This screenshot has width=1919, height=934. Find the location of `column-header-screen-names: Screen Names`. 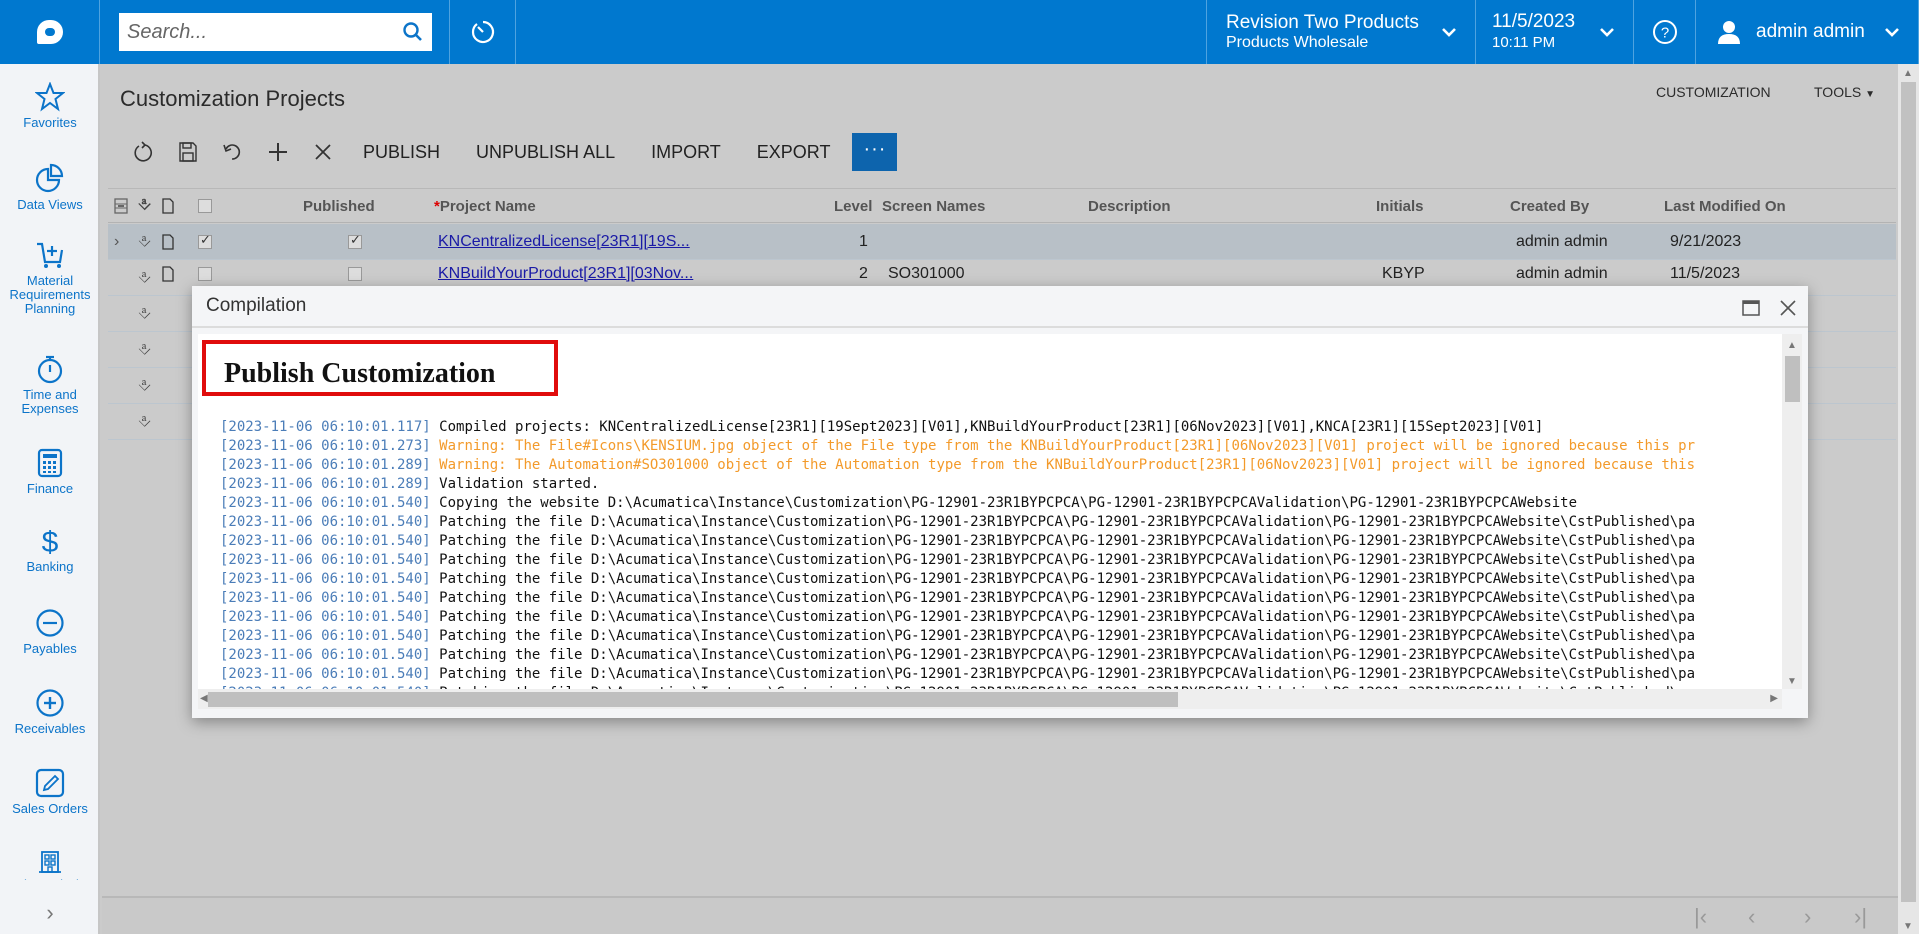

column-header-screen-names: Screen Names is located at coordinates (933, 206).